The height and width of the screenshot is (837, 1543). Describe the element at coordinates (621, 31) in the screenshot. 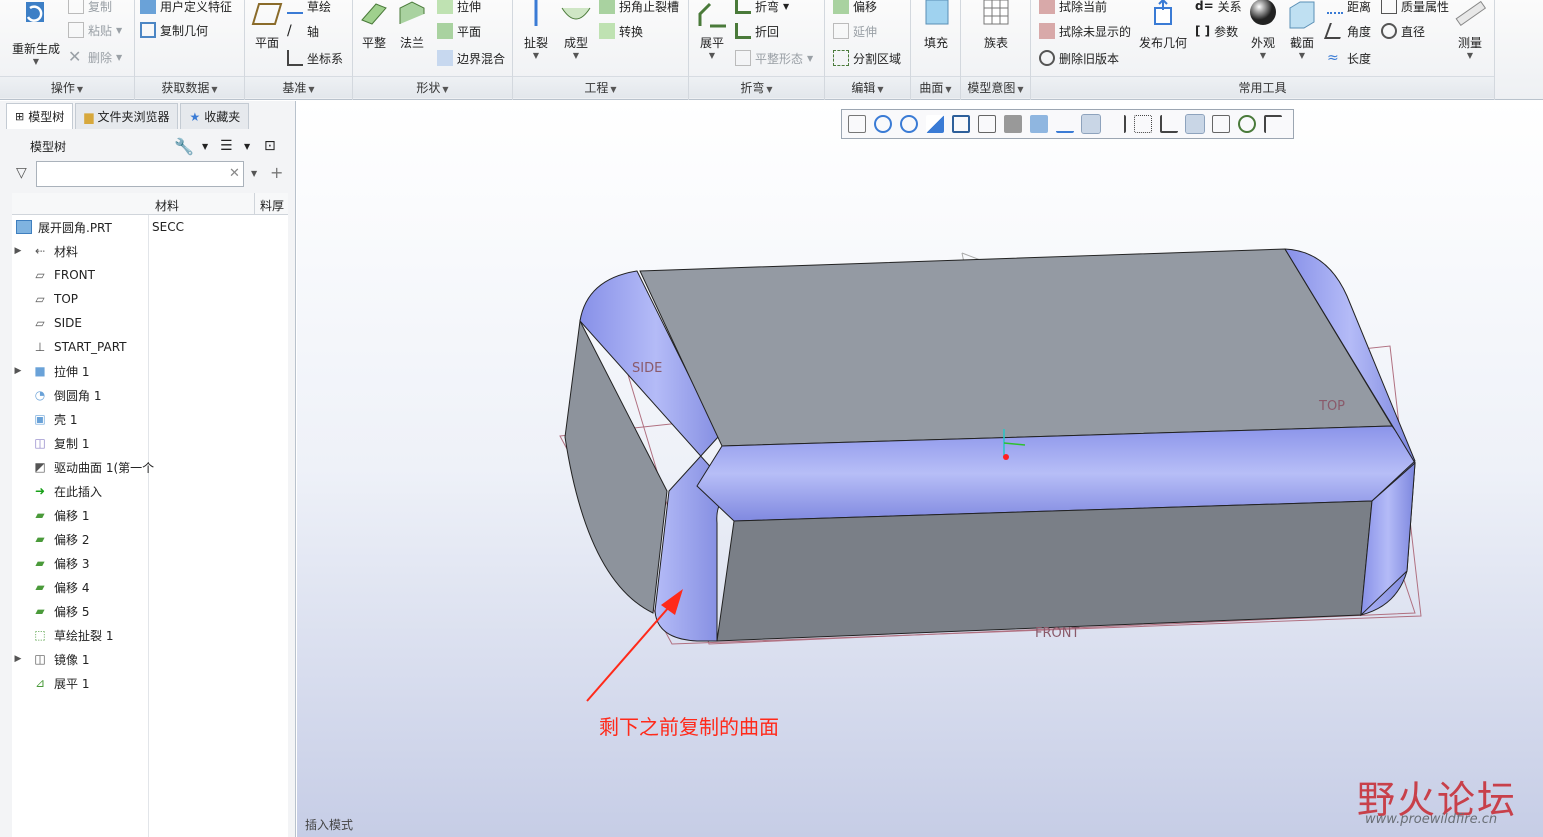

I see `convert-button: 转换` at that location.